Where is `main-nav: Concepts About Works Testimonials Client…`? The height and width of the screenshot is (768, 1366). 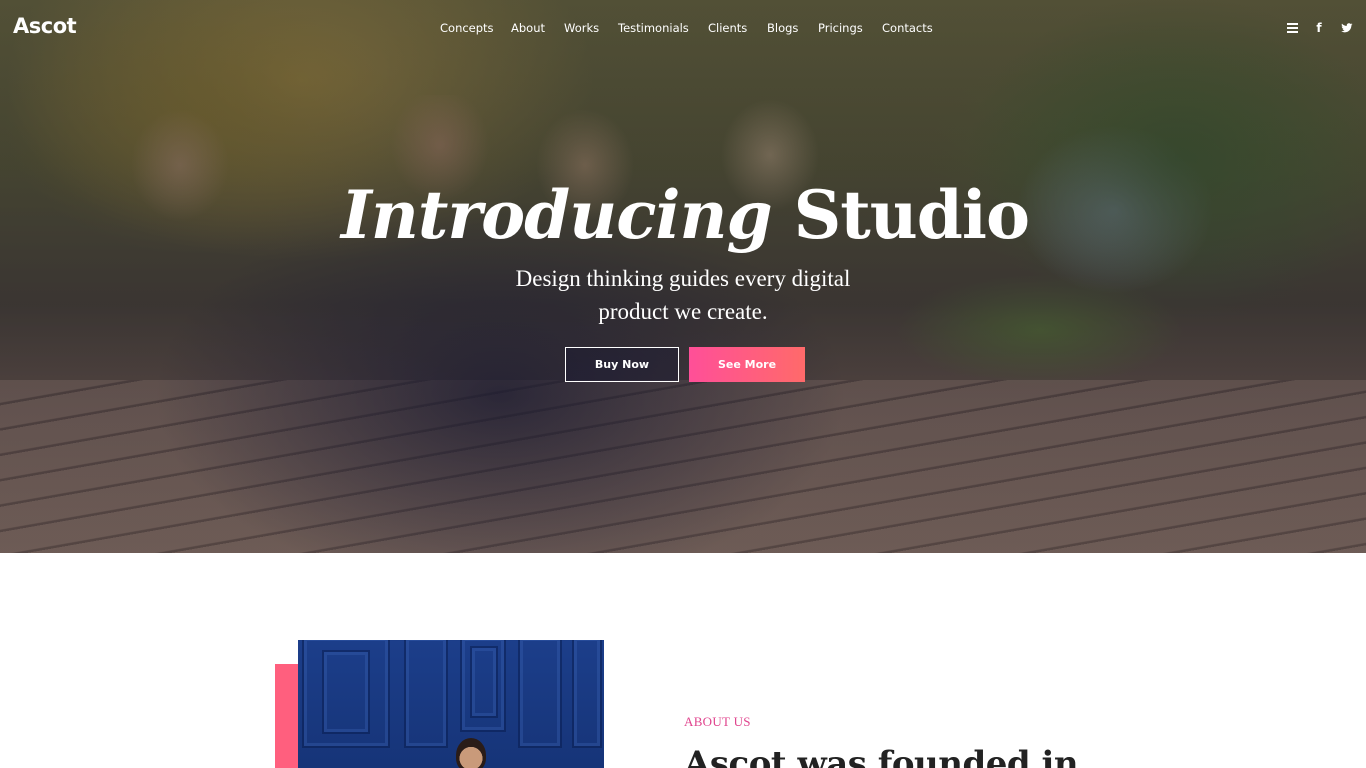
main-nav: Concepts About Works Testimonials Client… is located at coordinates (683, 28).